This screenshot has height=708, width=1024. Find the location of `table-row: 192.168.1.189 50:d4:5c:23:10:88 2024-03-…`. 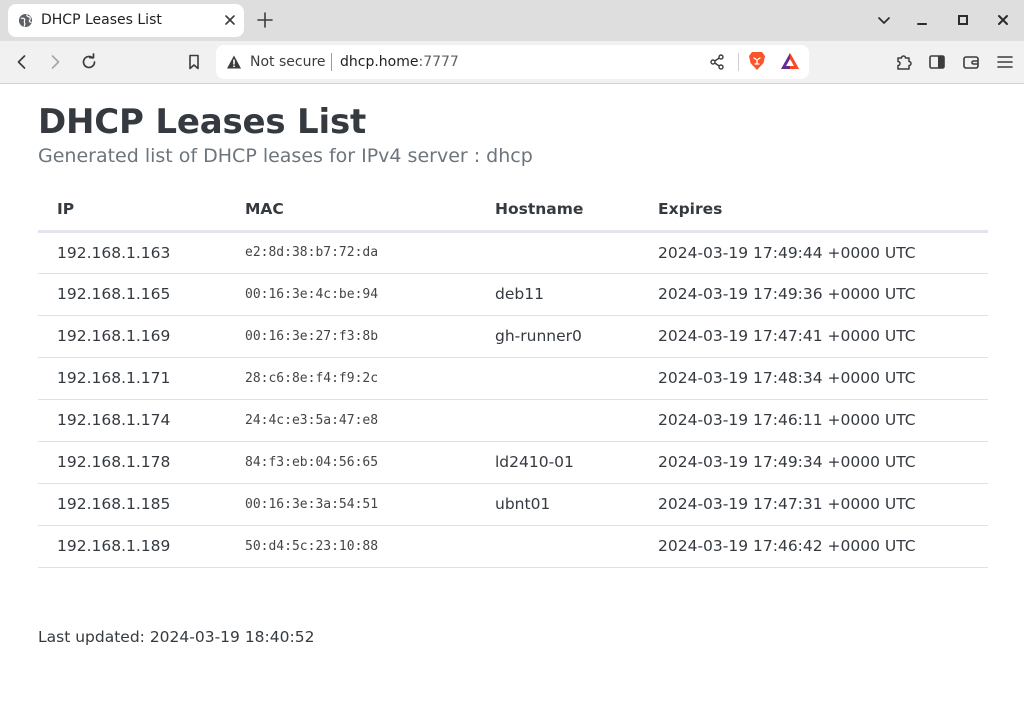

table-row: 192.168.1.189 50:d4:5c:23:10:88 2024-03-… is located at coordinates (513, 546).